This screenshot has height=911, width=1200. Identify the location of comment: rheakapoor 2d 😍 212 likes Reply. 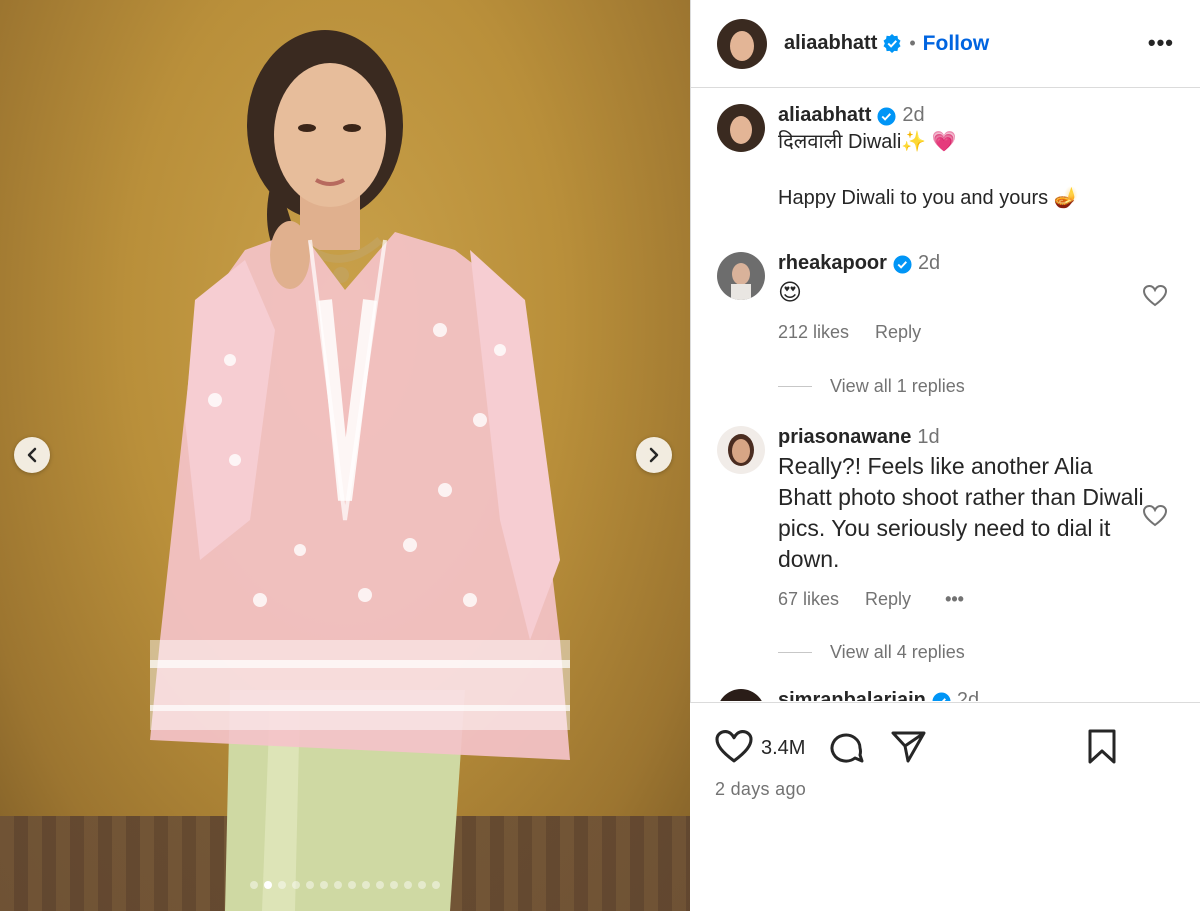
(952, 317).